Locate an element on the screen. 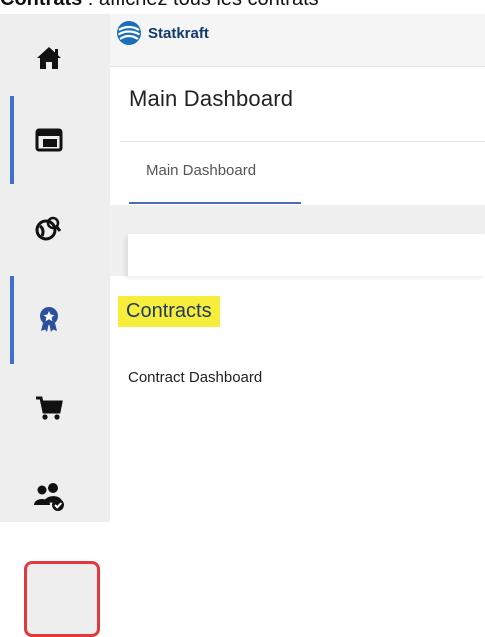  tab-main-dashboard: Main Dashboard is located at coordinates (215, 173).